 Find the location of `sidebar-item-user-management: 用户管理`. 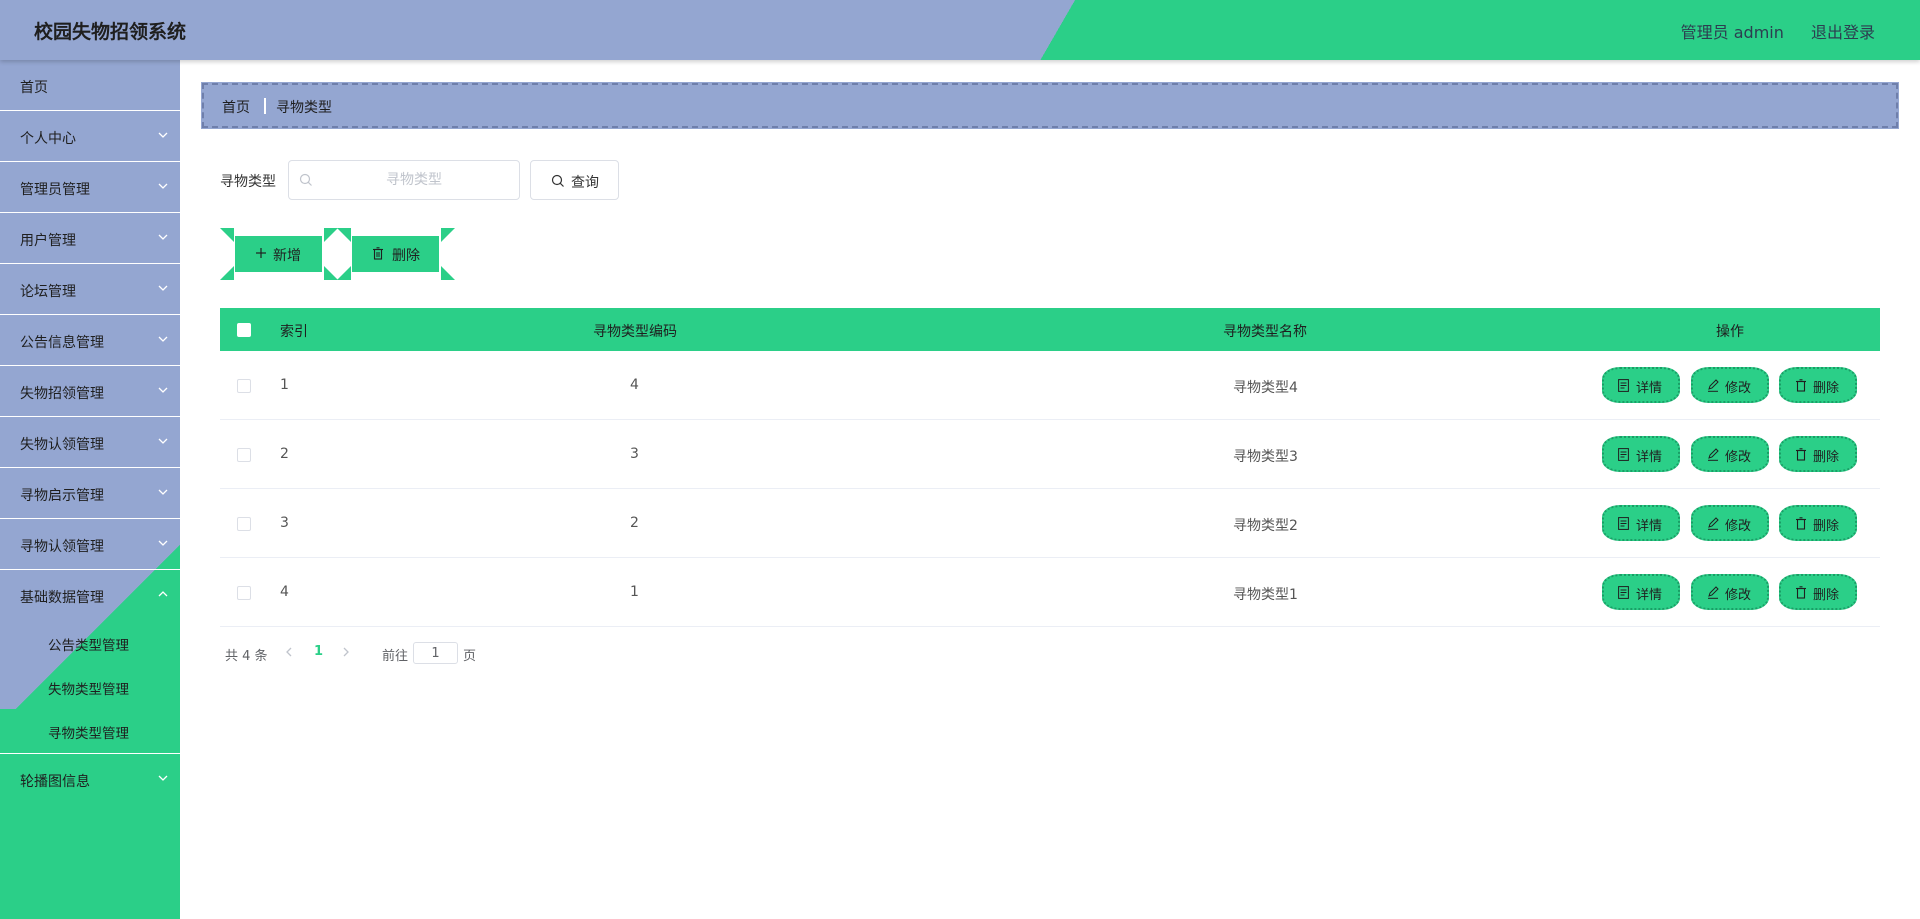

sidebar-item-user-management: 用户管理 is located at coordinates (90, 238).